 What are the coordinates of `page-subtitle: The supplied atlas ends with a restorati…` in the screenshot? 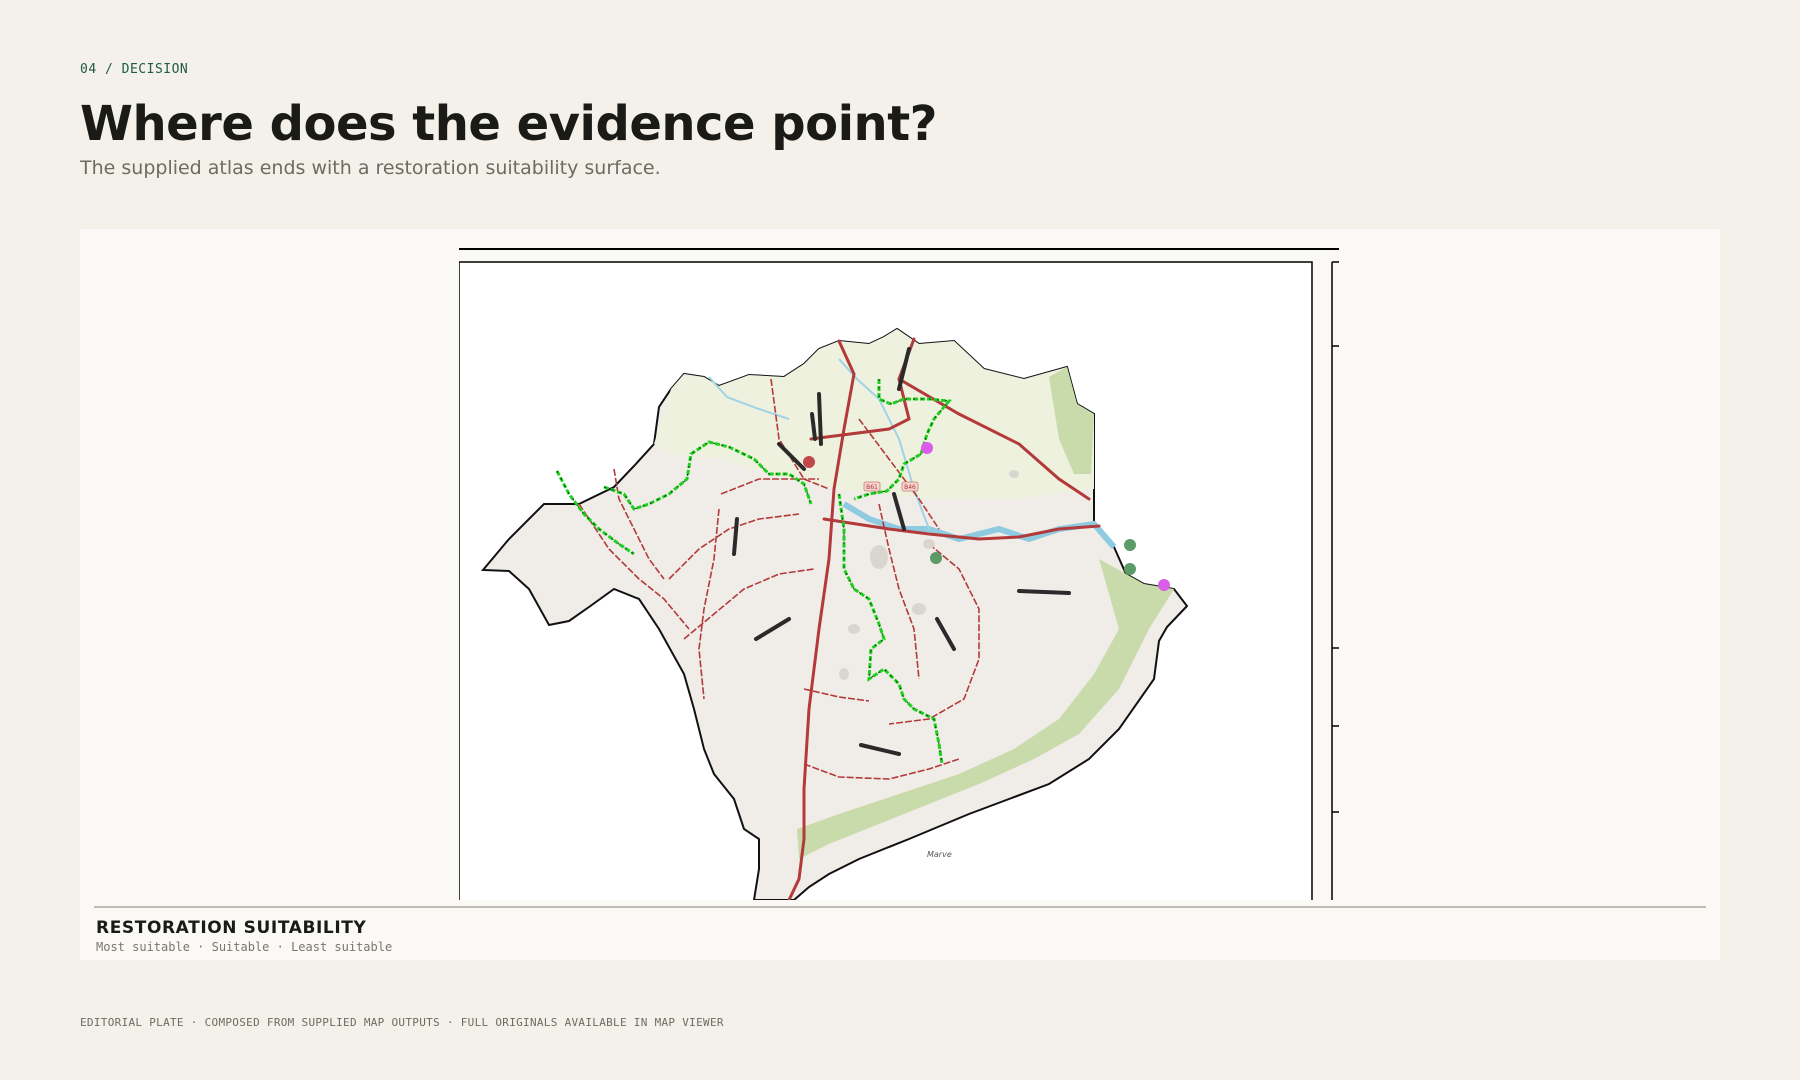 It's located at (370, 168).